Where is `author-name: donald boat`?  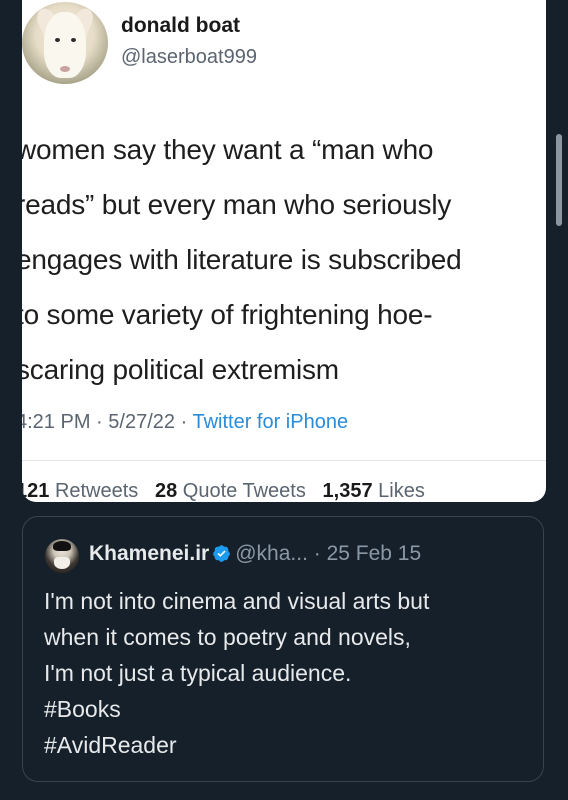
author-name: donald boat is located at coordinates (180, 25).